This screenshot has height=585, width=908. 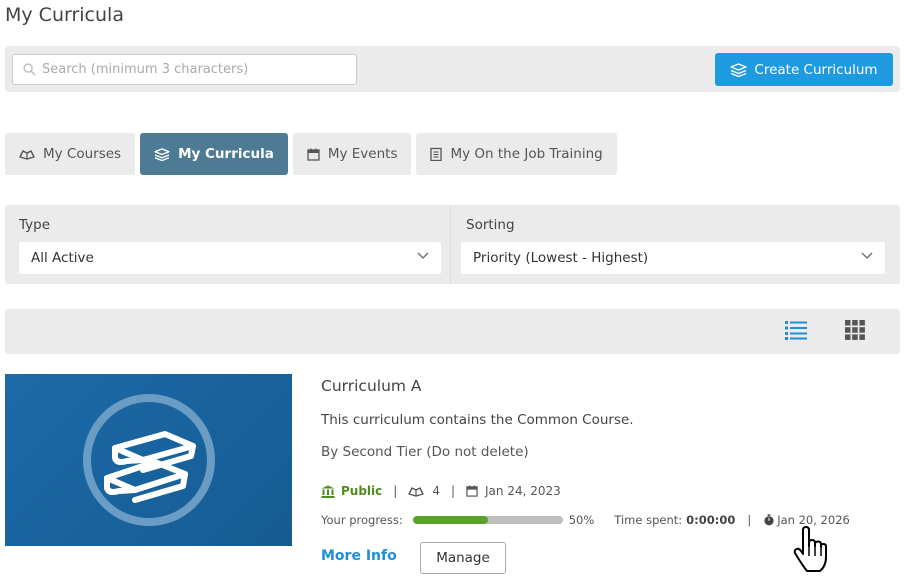 I want to click on view-toggle-bar, so click(x=452, y=331).